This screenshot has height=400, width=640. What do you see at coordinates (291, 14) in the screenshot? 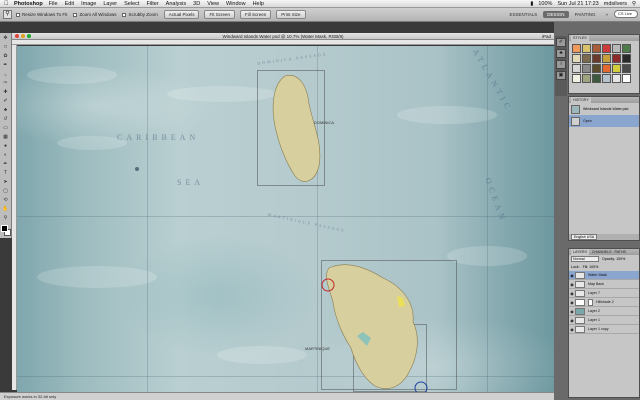
I see `print-size-button: Print Size` at bounding box center [291, 14].